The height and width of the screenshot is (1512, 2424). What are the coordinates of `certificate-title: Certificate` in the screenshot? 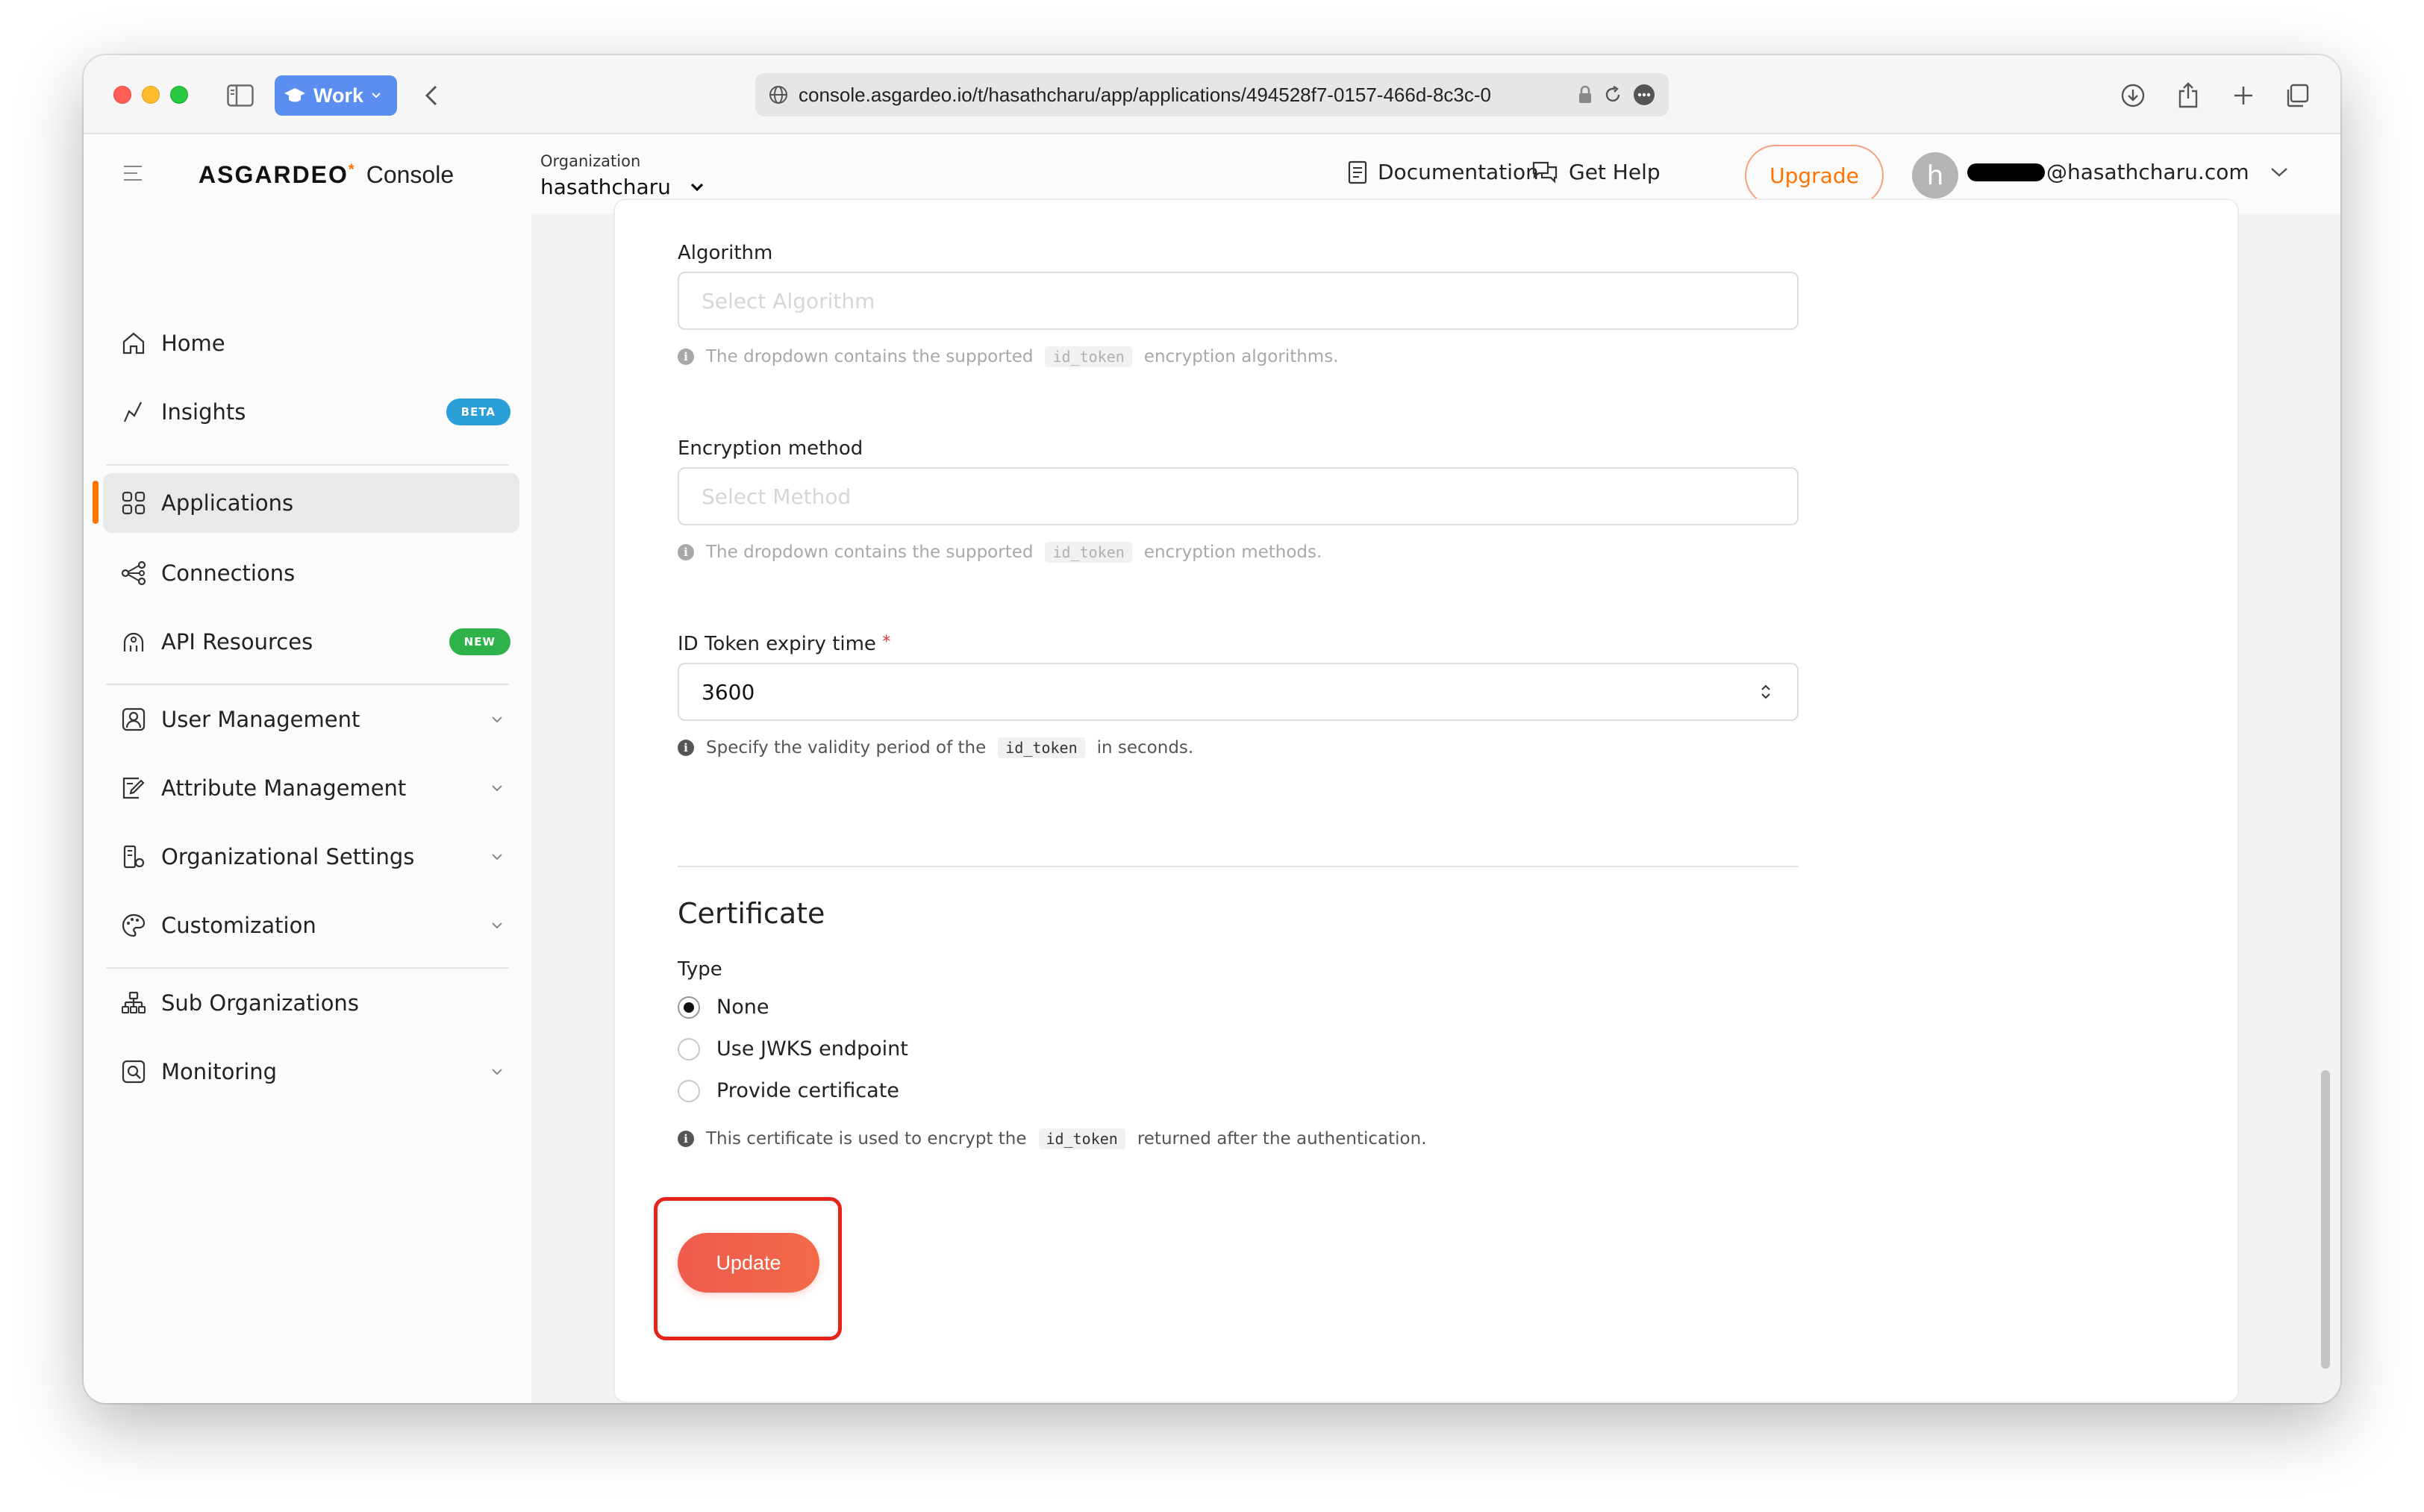 It's located at (752, 913).